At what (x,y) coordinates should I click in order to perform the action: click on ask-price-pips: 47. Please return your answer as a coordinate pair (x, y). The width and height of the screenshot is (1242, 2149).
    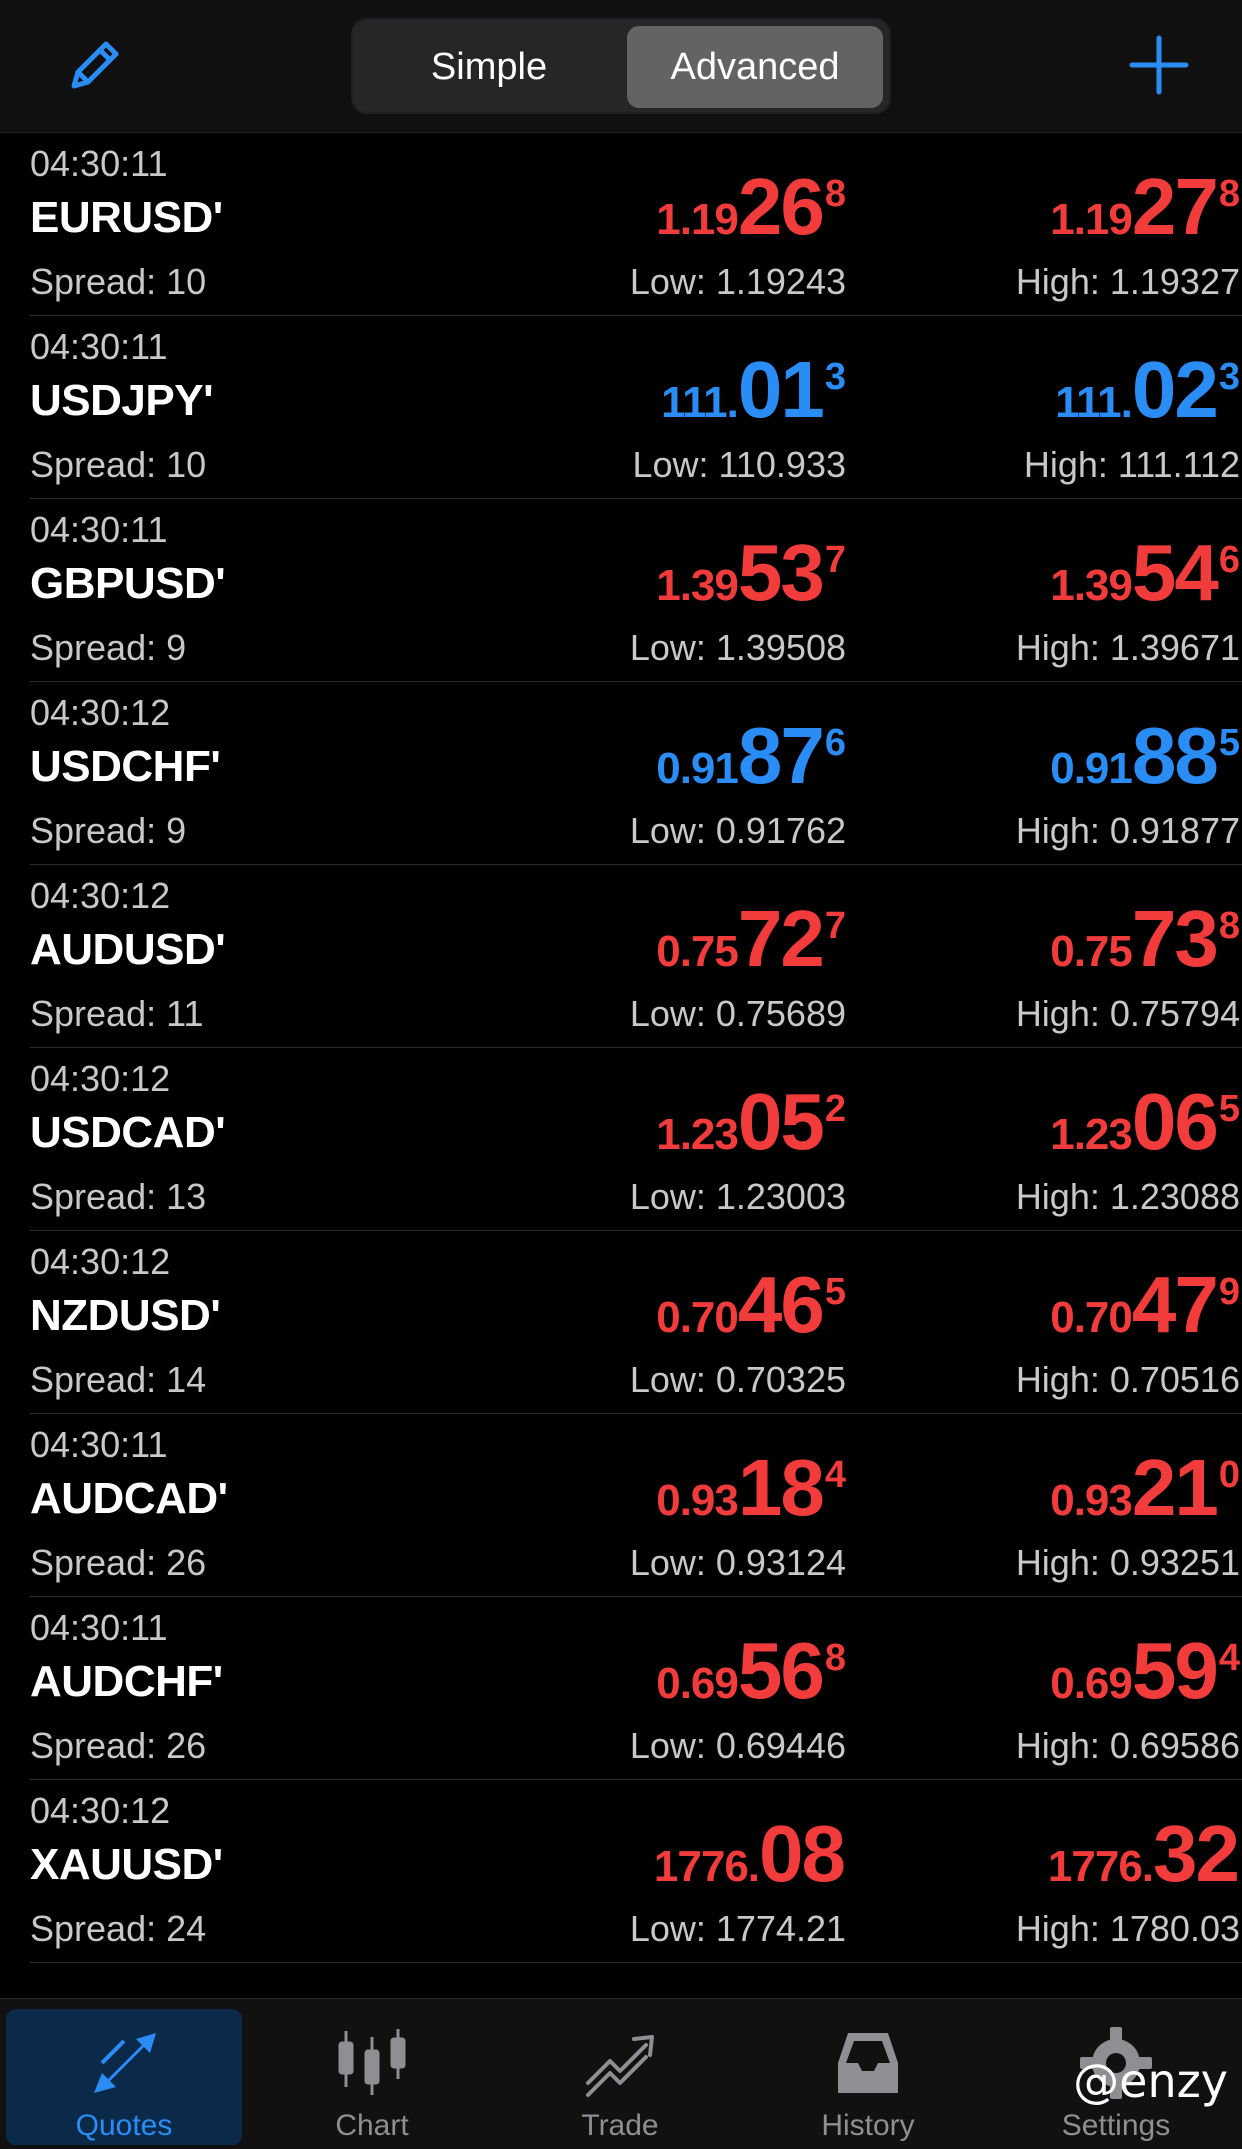
    Looking at the image, I should click on (1175, 1304).